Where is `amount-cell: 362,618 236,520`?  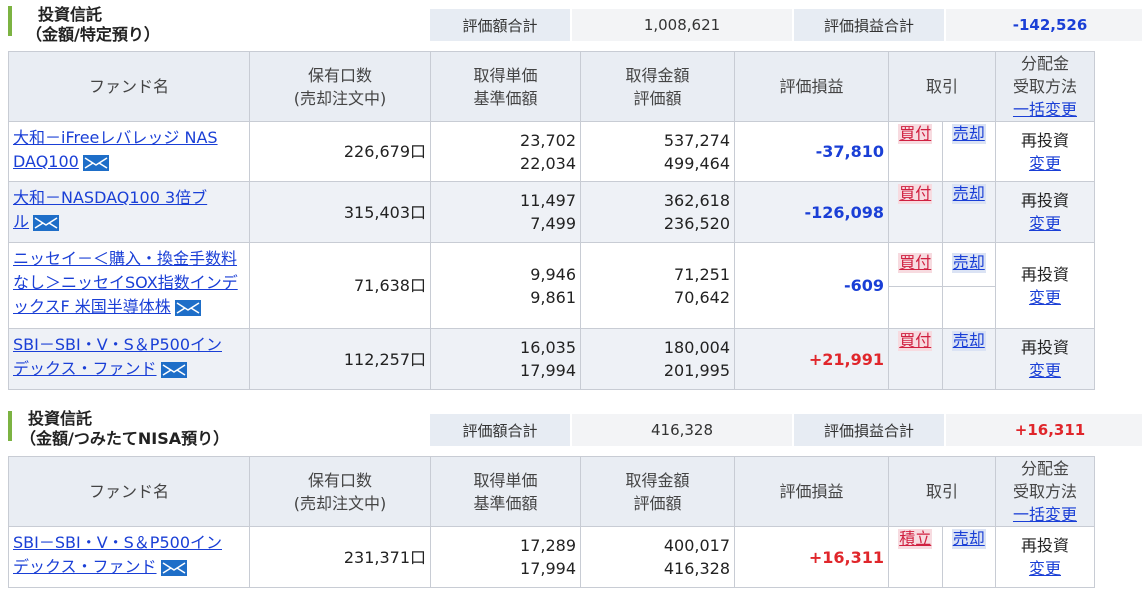 amount-cell: 362,618 236,520 is located at coordinates (657, 212).